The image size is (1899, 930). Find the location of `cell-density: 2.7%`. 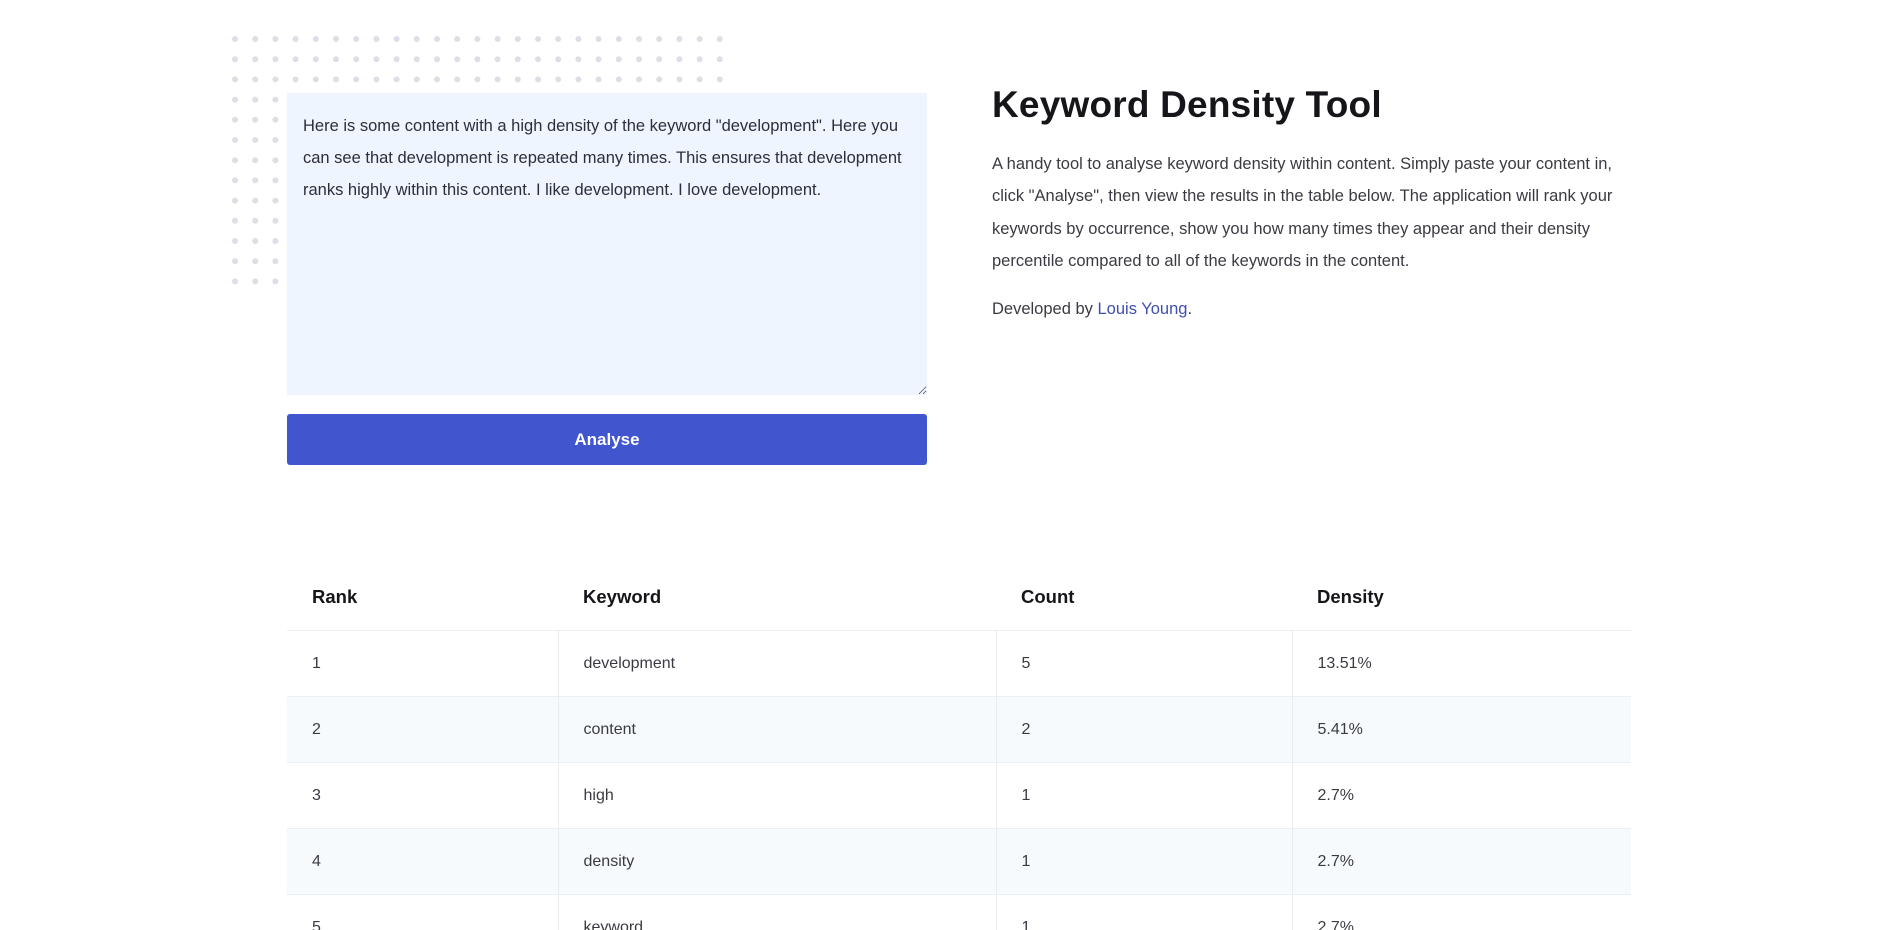

cell-density: 2.7% is located at coordinates (1461, 912).